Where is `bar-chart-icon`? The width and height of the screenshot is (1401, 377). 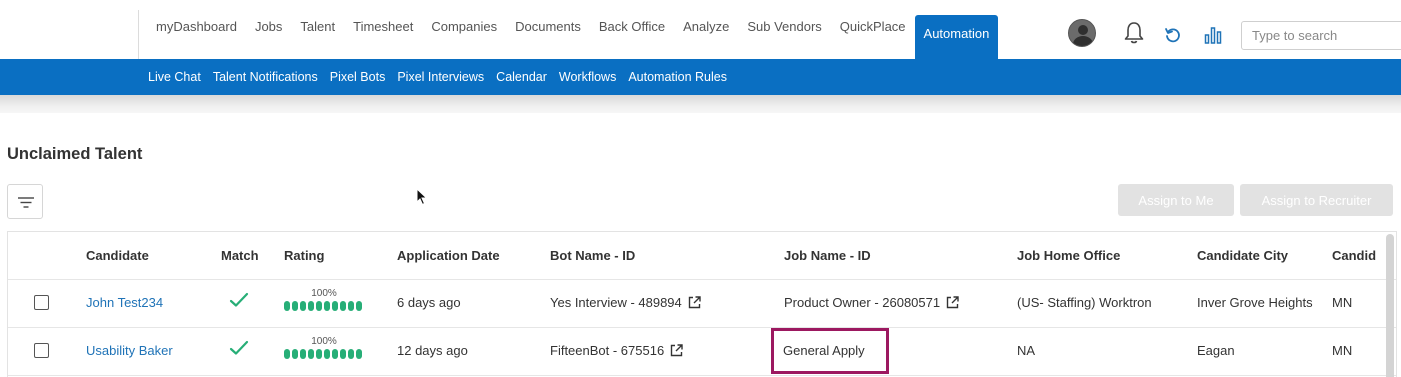 bar-chart-icon is located at coordinates (1213, 37).